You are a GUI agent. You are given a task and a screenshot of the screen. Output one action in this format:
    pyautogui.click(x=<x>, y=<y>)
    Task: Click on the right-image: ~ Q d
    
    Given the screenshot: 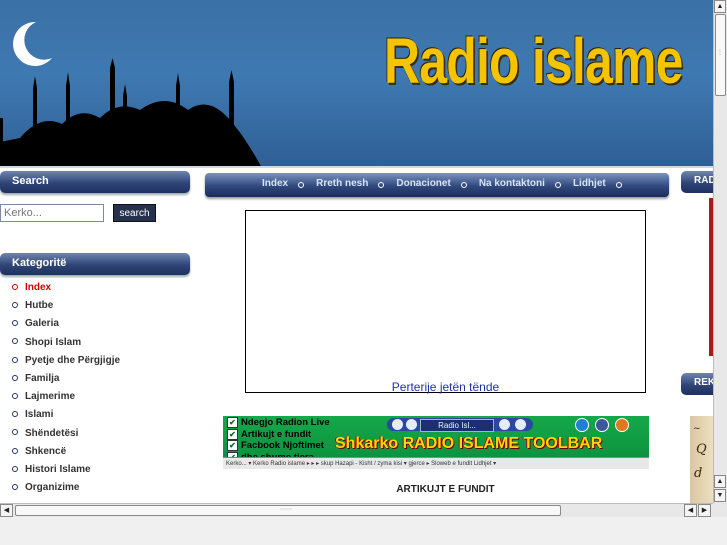 What is the action you would take?
    pyautogui.click(x=701, y=459)
    